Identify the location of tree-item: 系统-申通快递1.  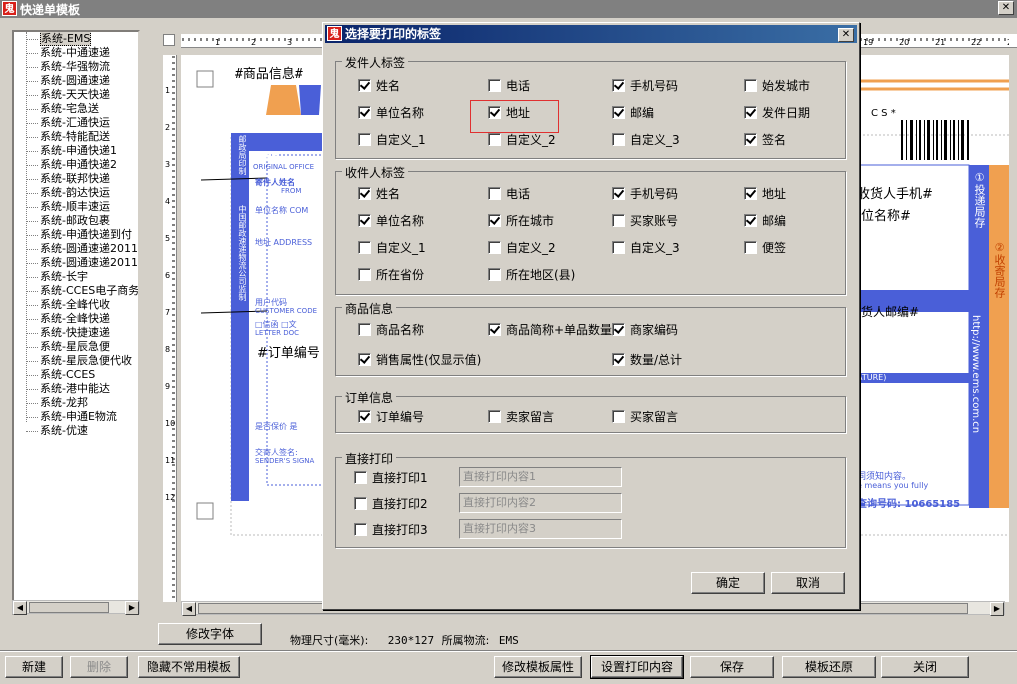
(76, 151).